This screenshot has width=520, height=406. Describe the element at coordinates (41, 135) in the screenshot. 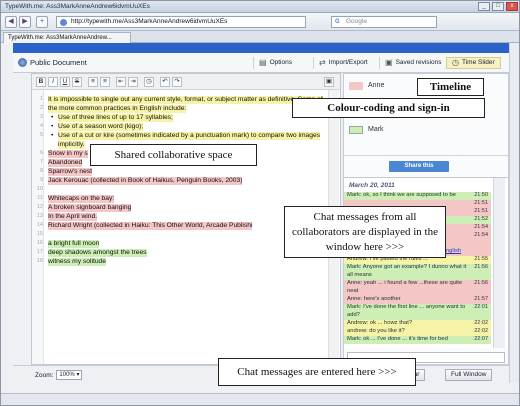

I see `line-number: 5` at that location.